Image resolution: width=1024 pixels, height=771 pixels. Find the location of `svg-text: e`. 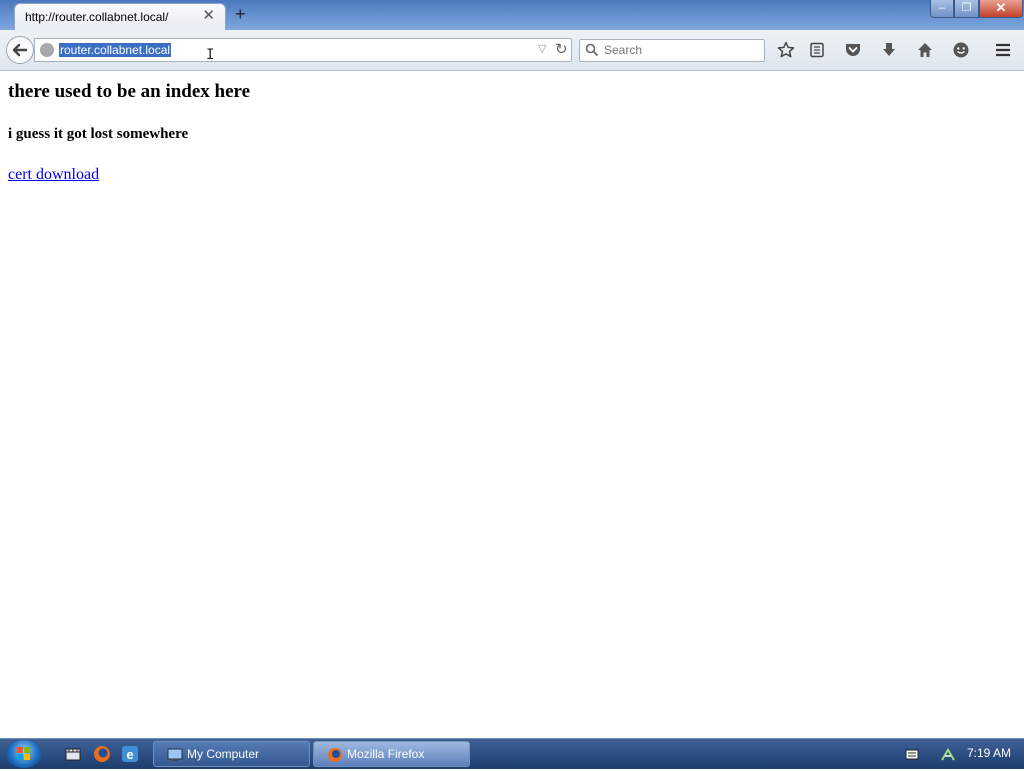

svg-text: e is located at coordinates (129, 754).